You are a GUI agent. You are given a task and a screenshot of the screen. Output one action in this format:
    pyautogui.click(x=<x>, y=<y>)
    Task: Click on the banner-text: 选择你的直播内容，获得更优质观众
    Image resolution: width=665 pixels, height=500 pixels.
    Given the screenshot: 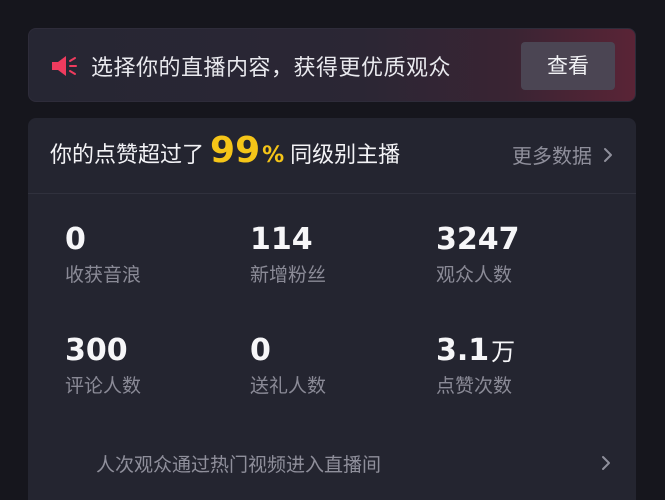 What is the action you would take?
    pyautogui.click(x=271, y=68)
    